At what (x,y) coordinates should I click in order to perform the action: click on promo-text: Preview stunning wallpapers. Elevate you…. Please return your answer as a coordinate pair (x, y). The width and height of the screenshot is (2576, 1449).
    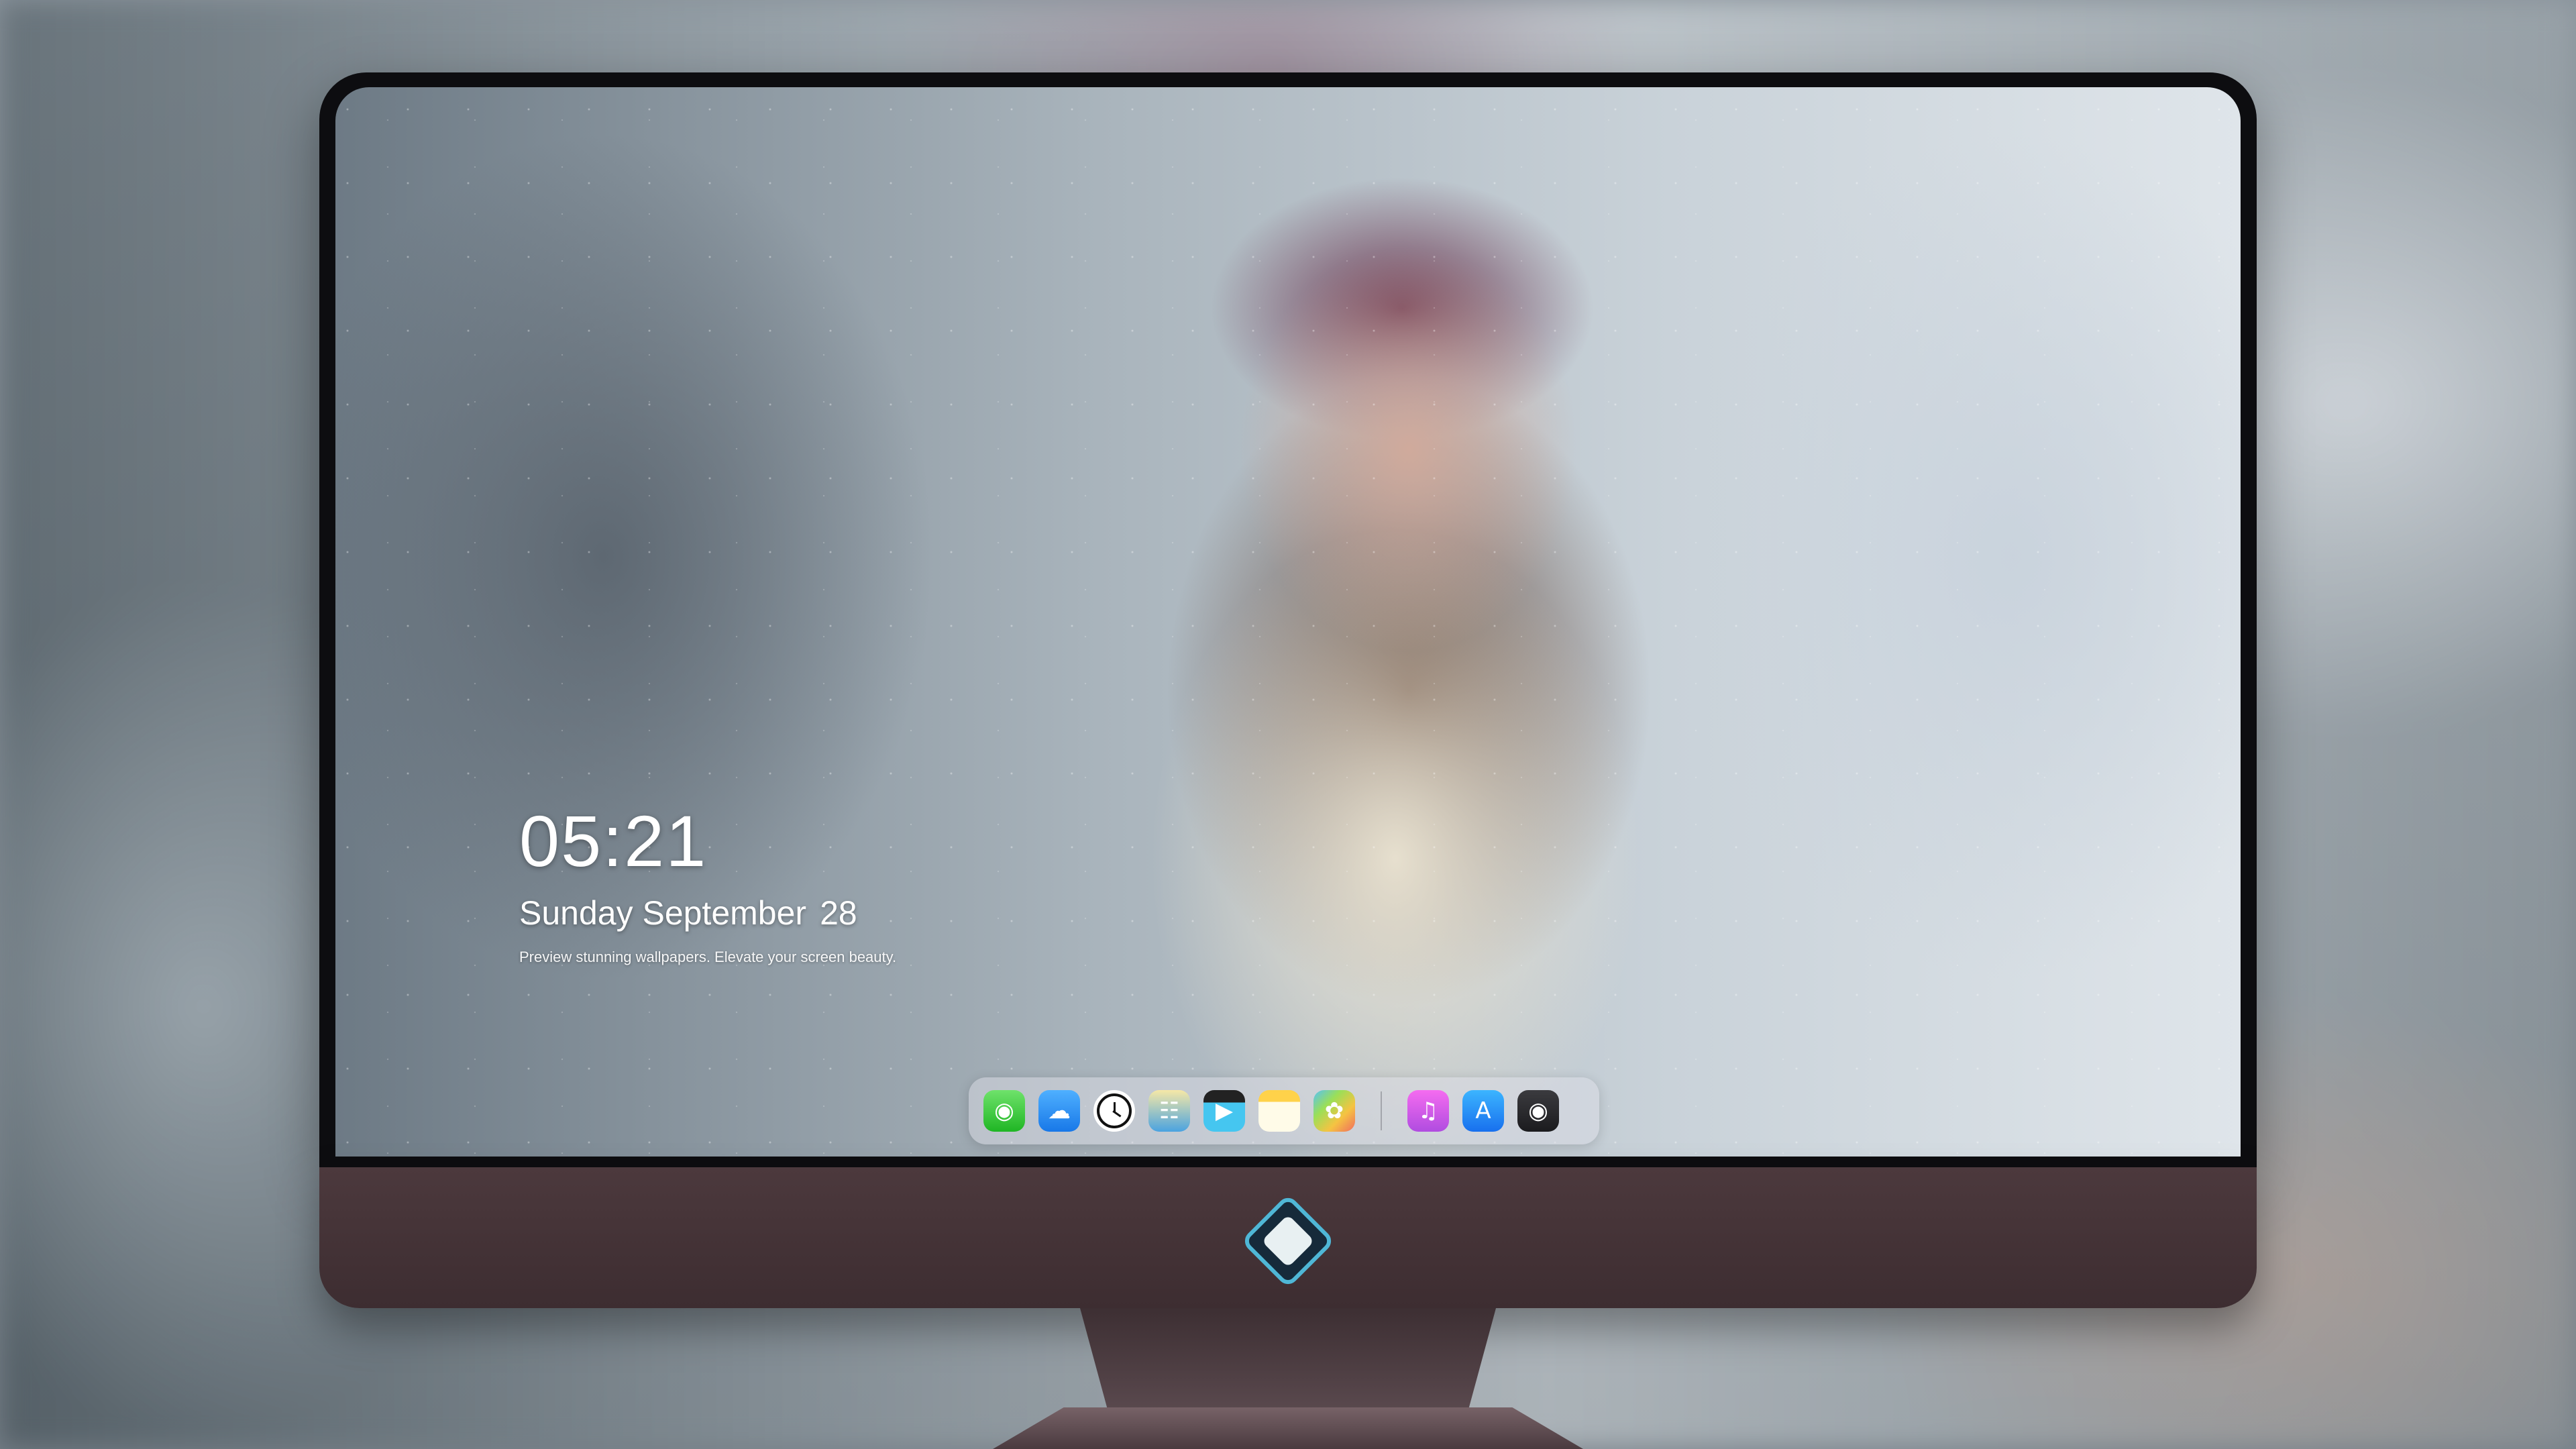
    Looking at the image, I should click on (708, 957).